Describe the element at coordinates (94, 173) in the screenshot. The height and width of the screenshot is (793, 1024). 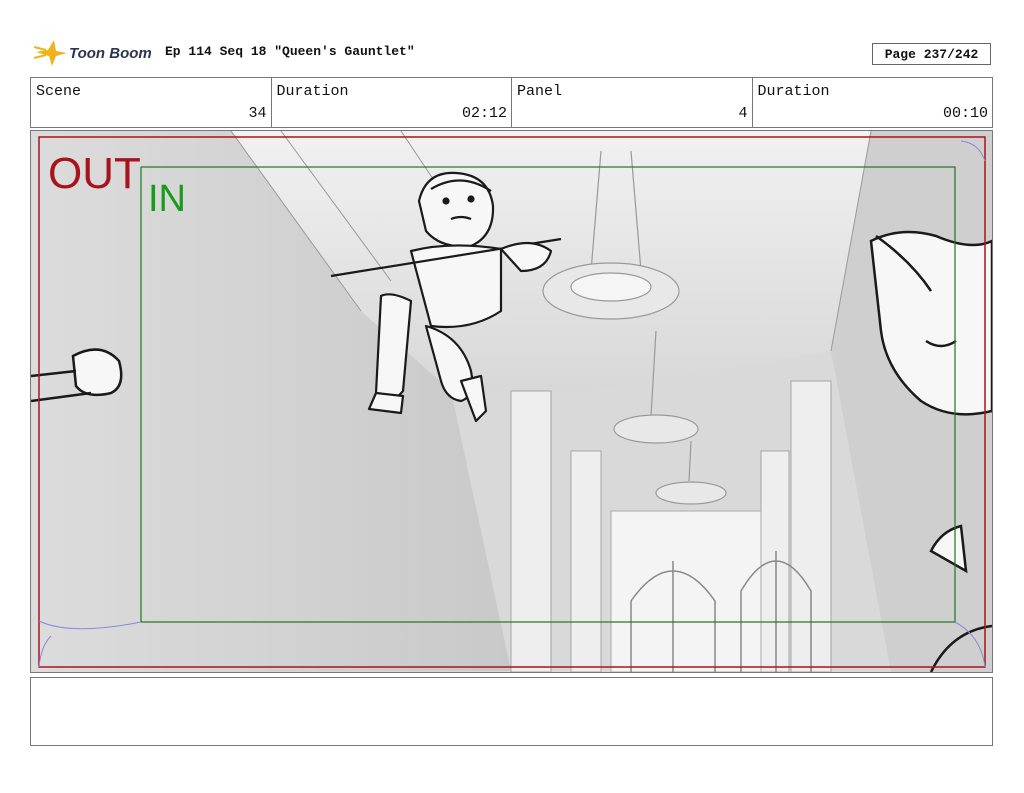
I see `out-frame-label: OUT` at that location.